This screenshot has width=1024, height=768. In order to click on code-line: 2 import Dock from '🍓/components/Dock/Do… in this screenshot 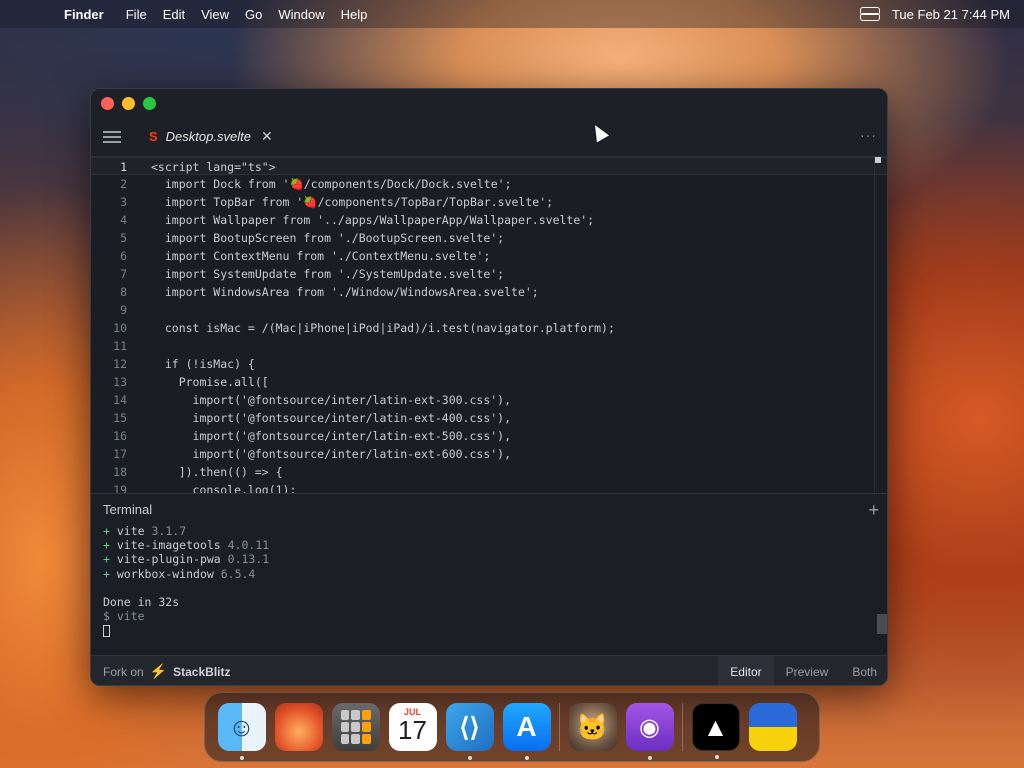, I will do `click(489, 184)`.